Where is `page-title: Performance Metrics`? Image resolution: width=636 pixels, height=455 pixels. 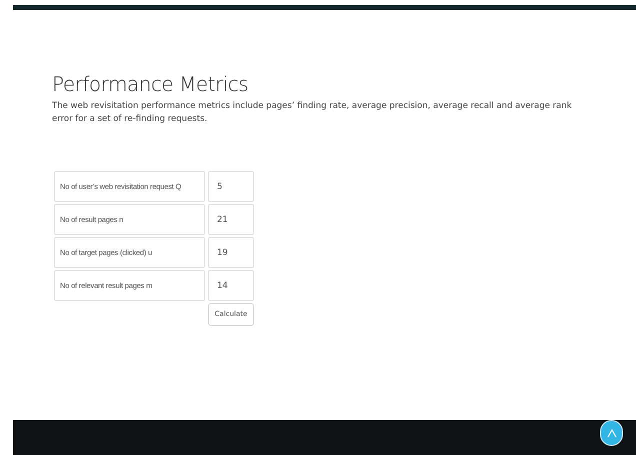 page-title: Performance Metrics is located at coordinates (150, 84).